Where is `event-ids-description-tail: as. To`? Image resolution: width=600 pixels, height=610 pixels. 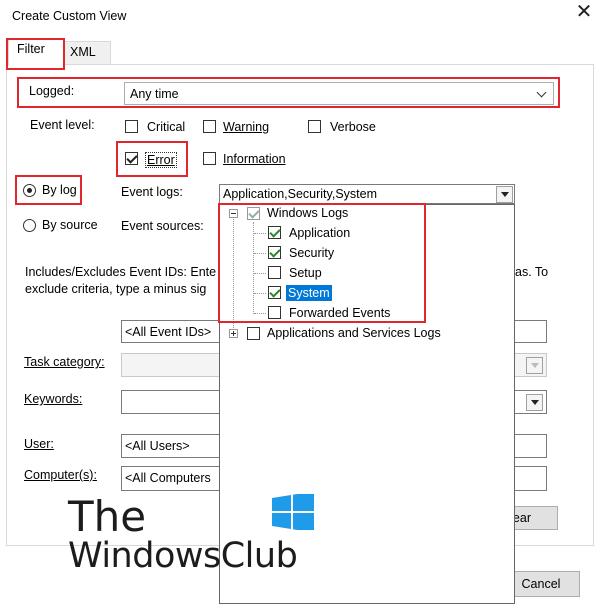
event-ids-description-tail: as. To is located at coordinates (532, 272).